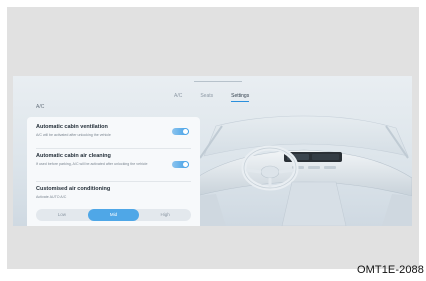 Image resolution: width=426 pixels, height=281 pixels. I want to click on cleaning-toggle, so click(180, 164).